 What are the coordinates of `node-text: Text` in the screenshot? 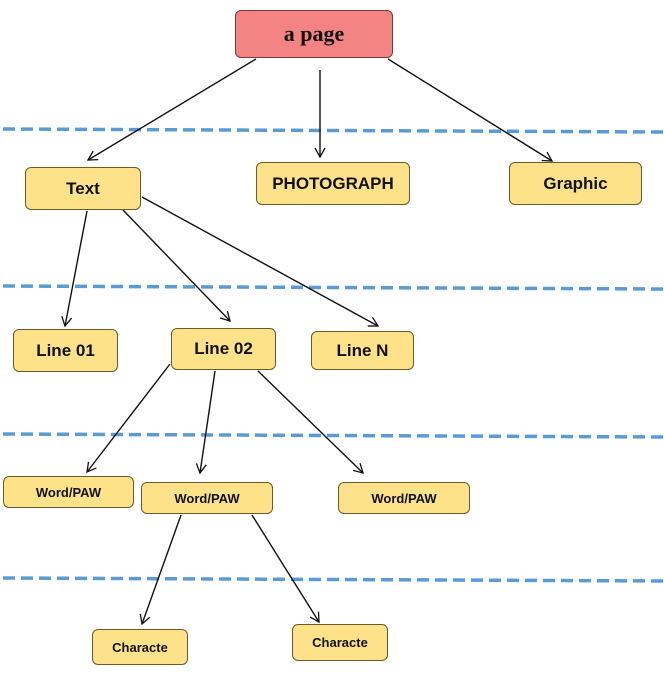 It's located at (83, 188).